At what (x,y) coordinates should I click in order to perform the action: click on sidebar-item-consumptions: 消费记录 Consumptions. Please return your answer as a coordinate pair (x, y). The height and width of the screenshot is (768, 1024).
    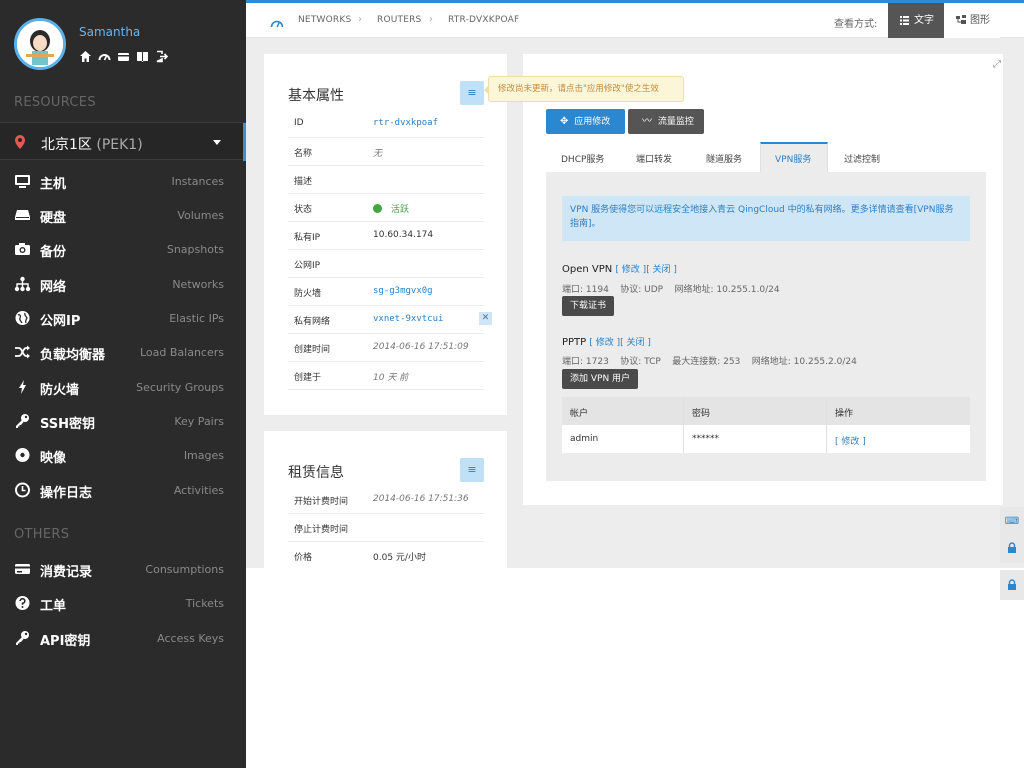
    Looking at the image, I should click on (123, 569).